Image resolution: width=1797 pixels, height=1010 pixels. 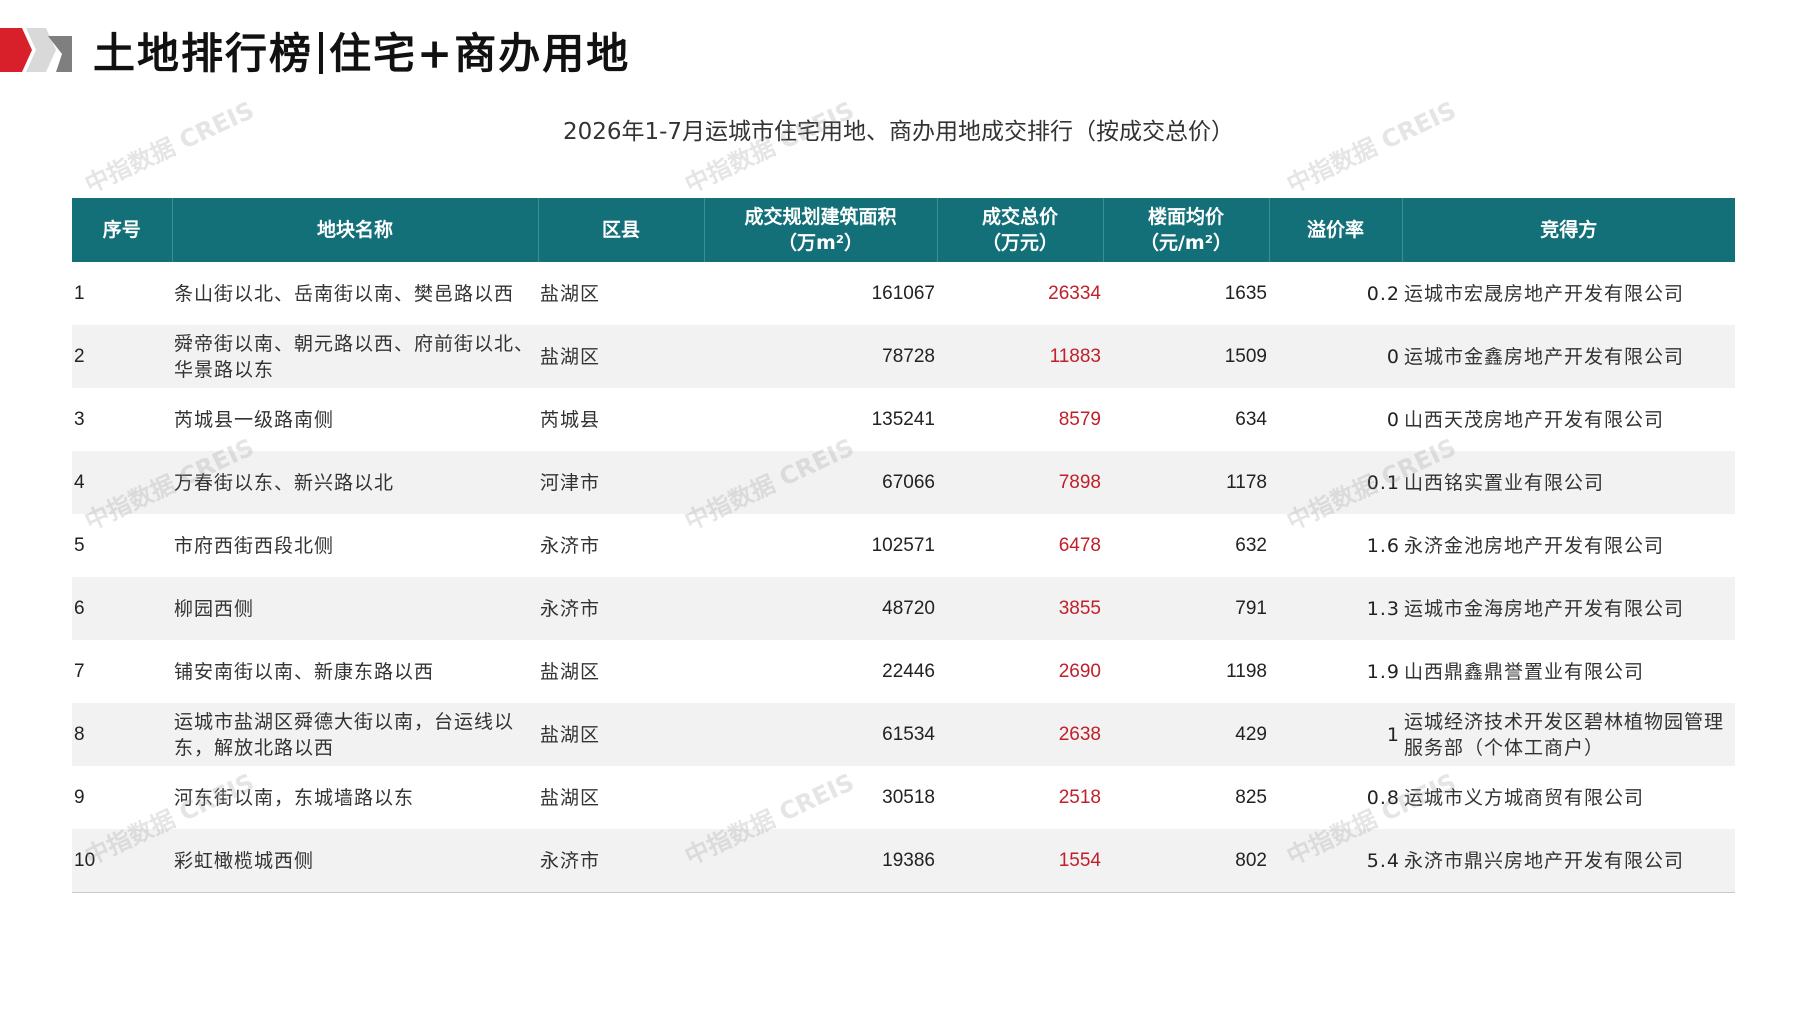 I want to click on header-name: 地块名称, so click(x=354, y=230).